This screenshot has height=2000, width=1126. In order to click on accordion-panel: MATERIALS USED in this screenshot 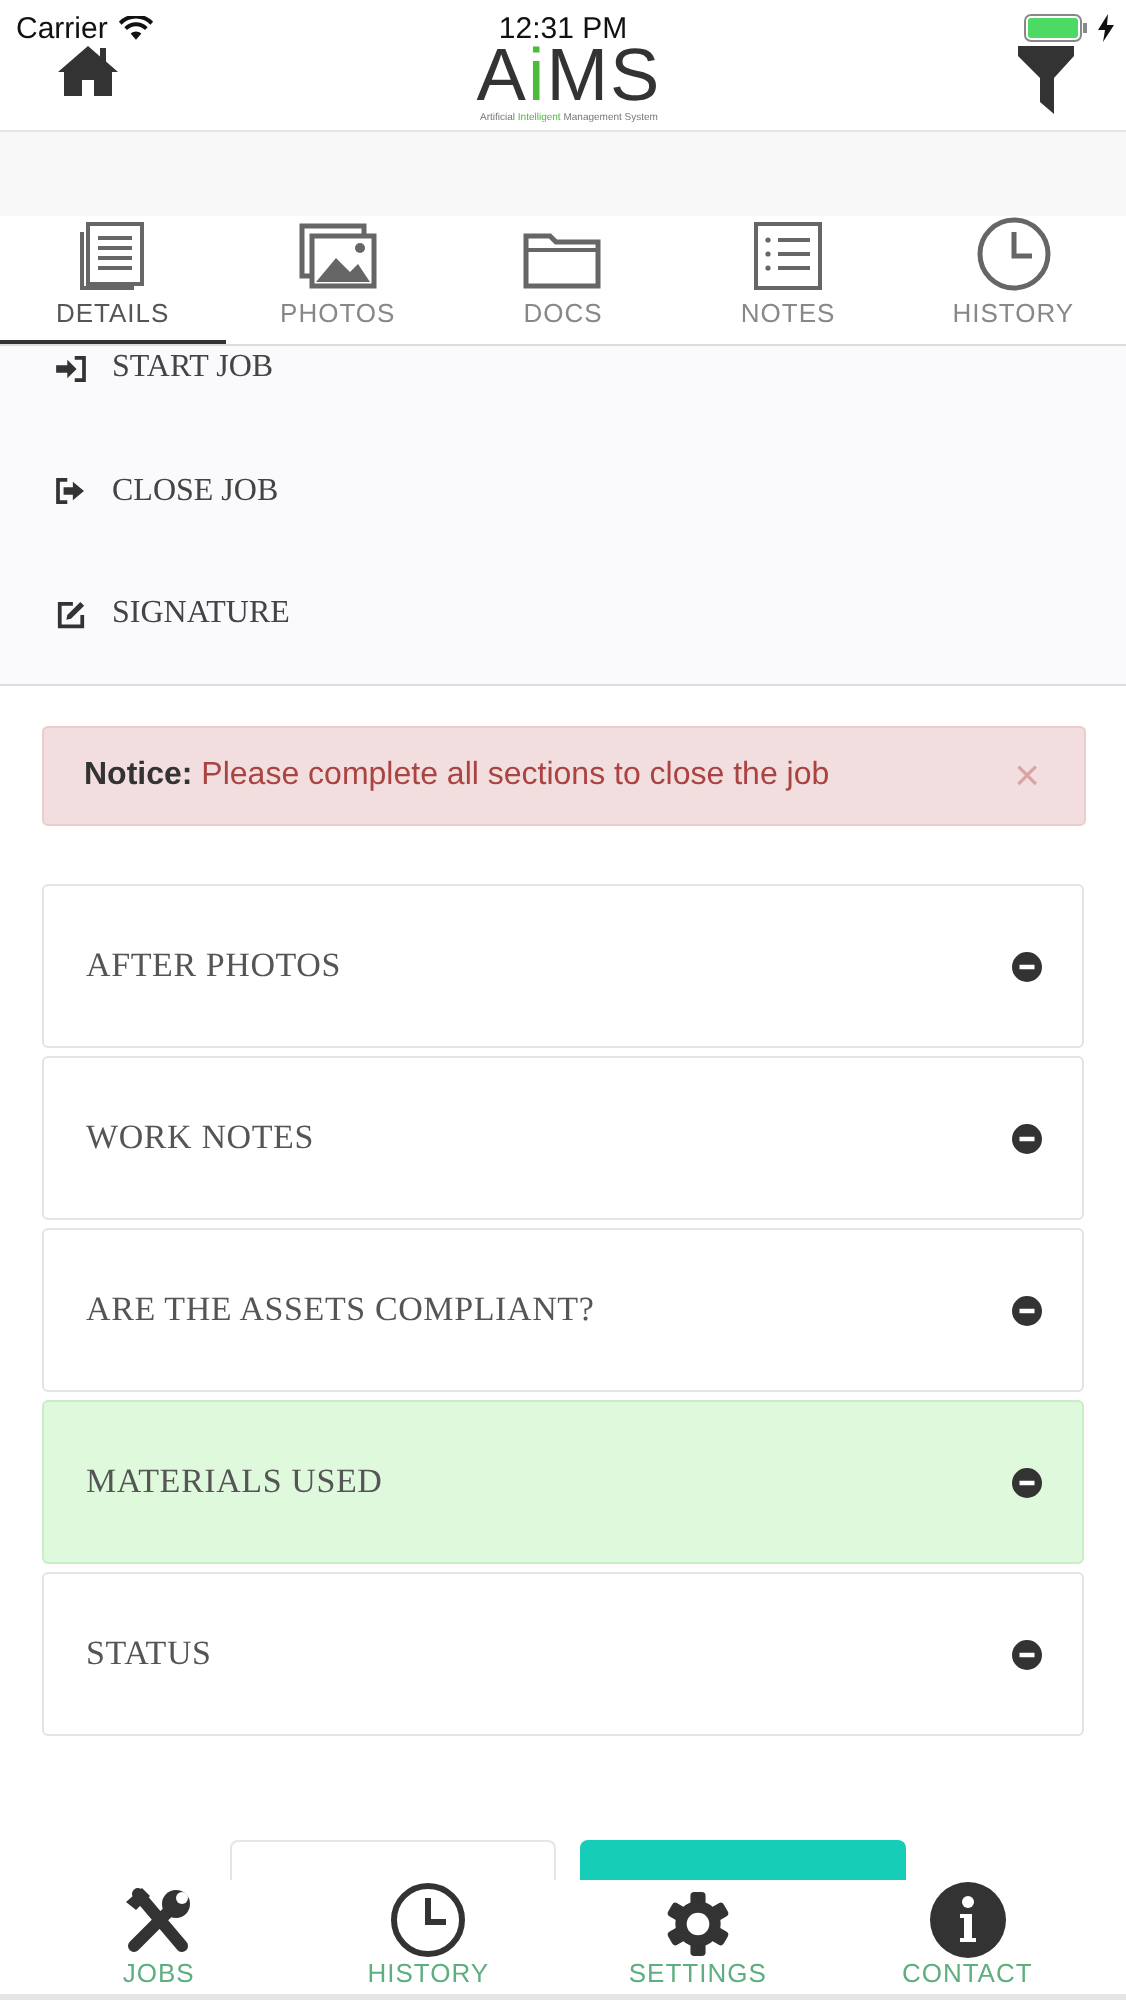, I will do `click(563, 1482)`.